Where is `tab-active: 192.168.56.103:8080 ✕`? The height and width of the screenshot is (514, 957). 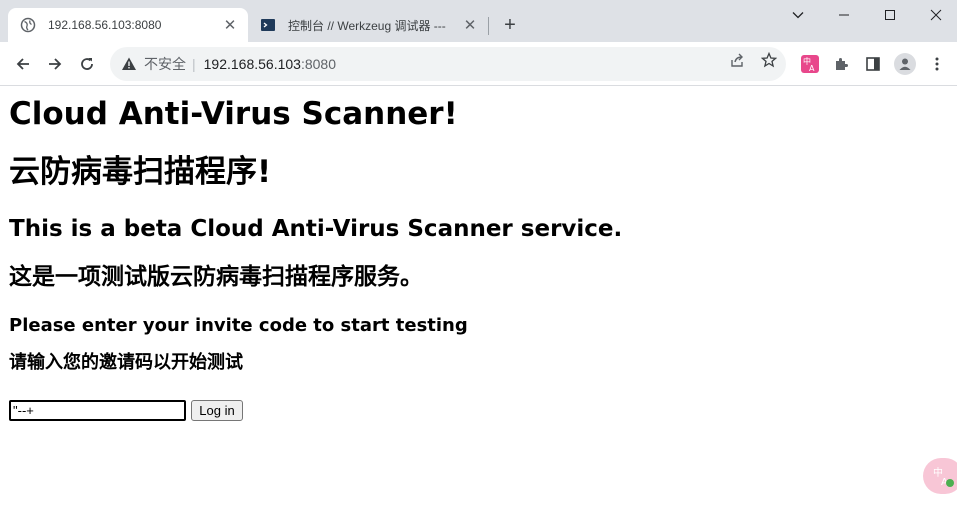
tab-active: 192.168.56.103:8080 ✕ is located at coordinates (128, 25).